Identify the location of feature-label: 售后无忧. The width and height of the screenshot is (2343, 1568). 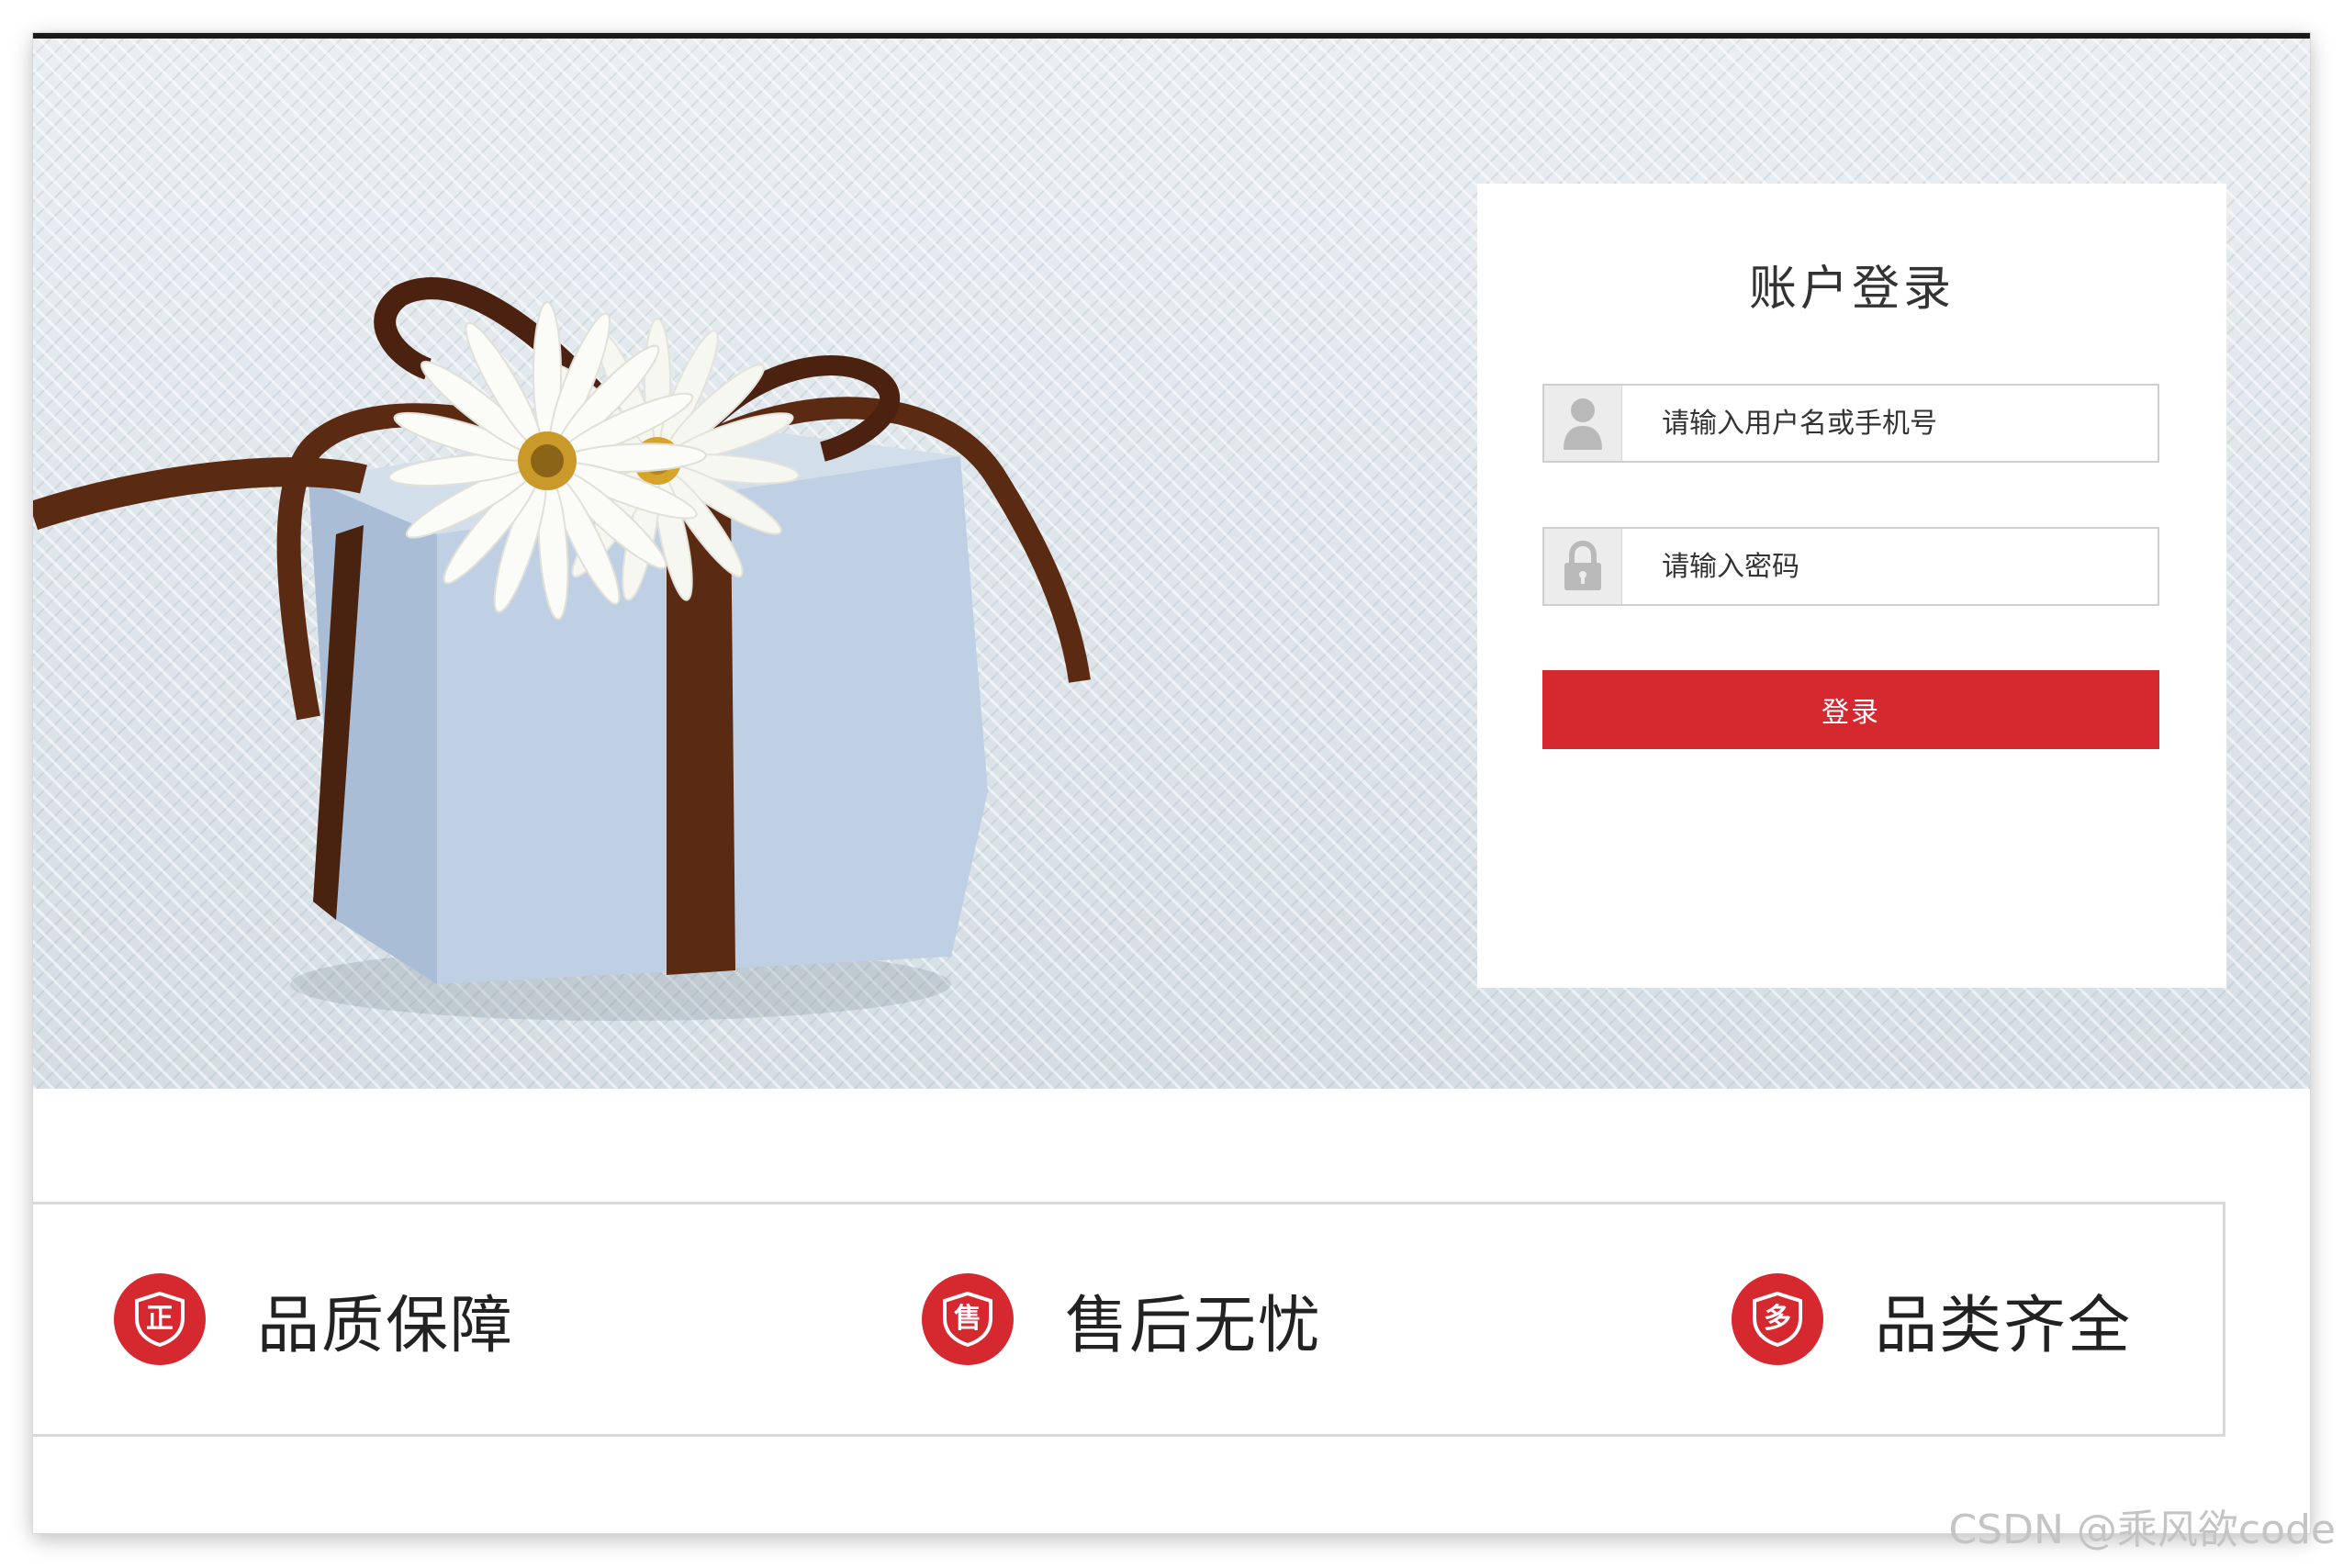
(1194, 1325).